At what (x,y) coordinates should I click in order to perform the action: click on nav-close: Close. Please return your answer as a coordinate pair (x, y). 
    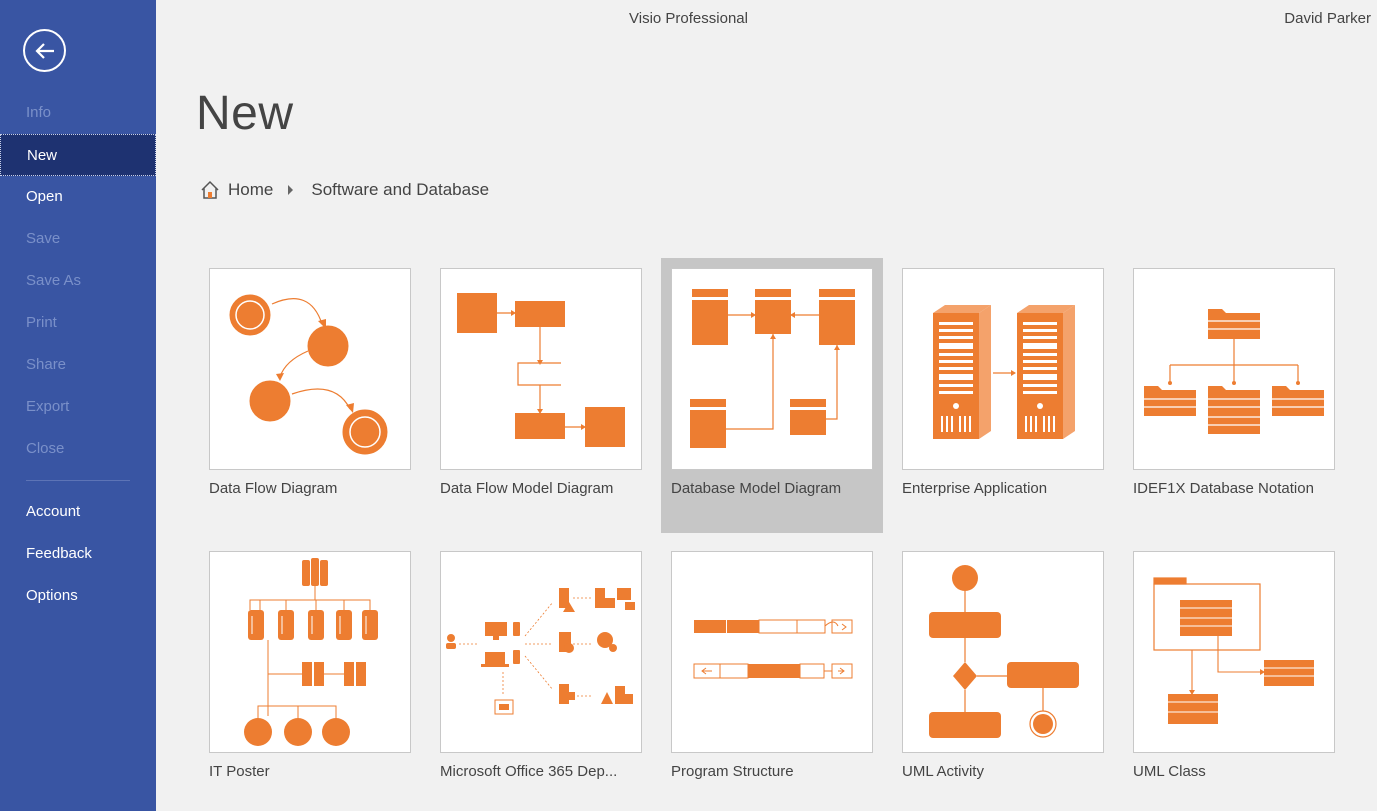
    Looking at the image, I should click on (78, 449).